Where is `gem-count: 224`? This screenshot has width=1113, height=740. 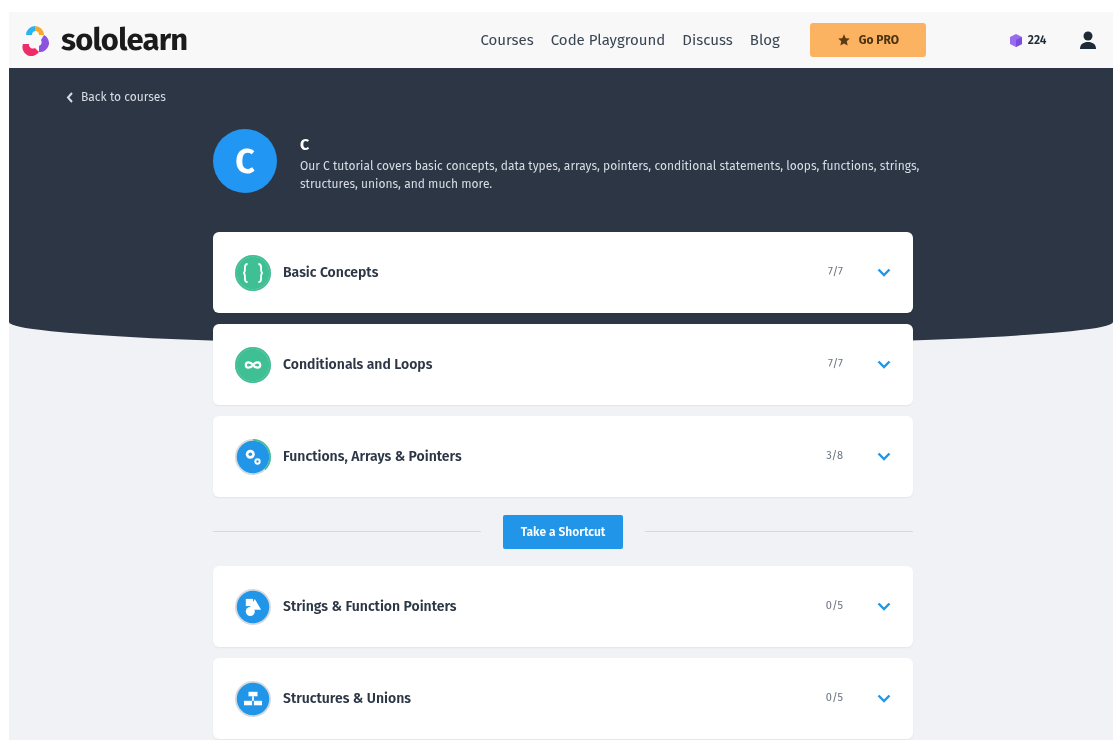
gem-count: 224 is located at coordinates (1037, 40).